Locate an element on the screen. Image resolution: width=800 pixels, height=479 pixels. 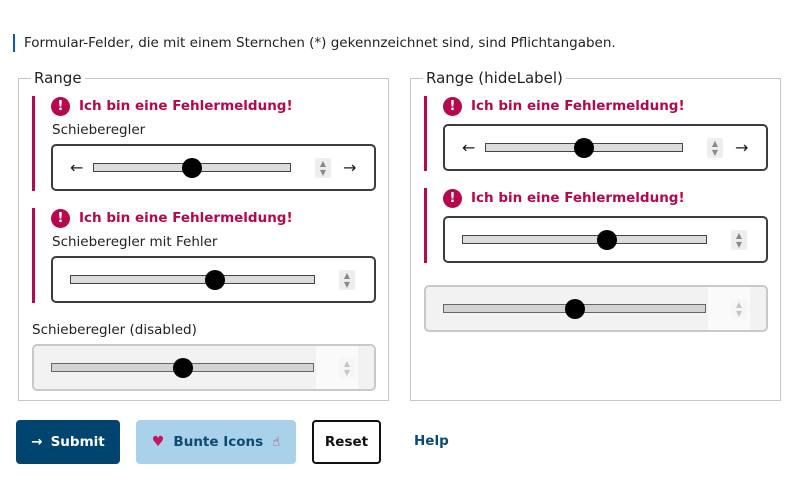
reset-button: Reset is located at coordinates (346, 442).